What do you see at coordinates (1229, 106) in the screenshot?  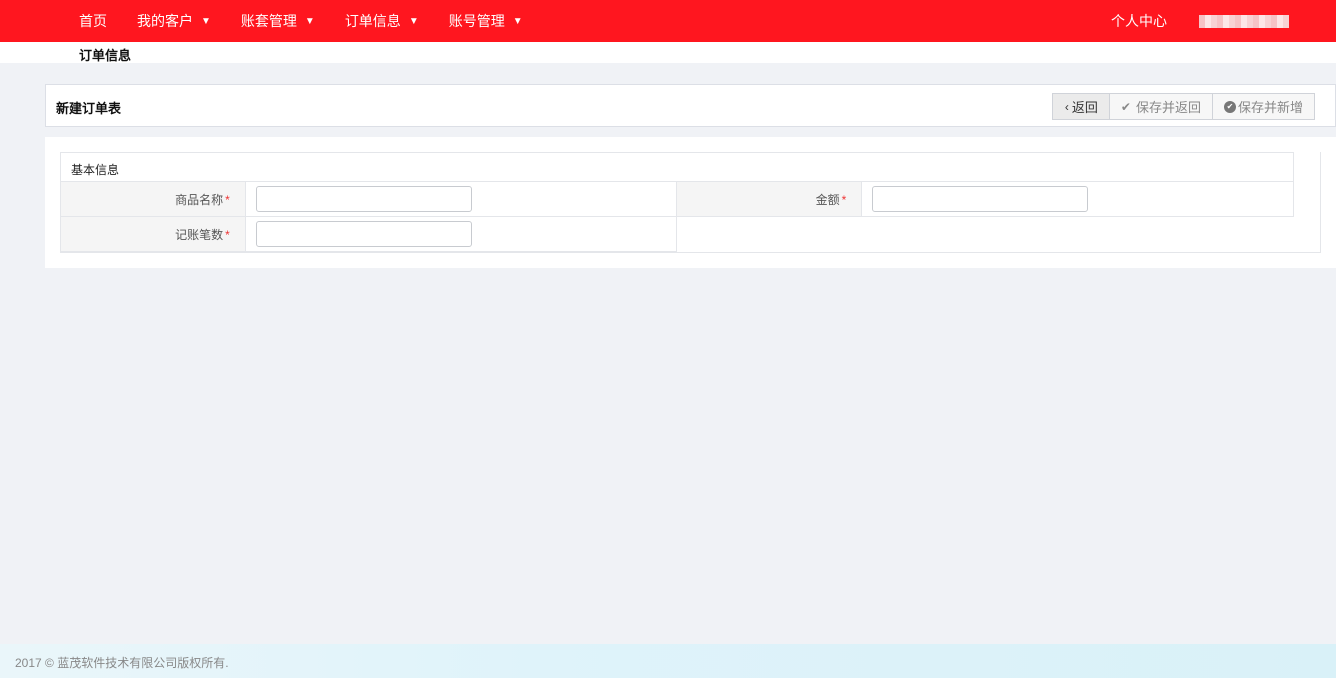 I see `check-circle-icon: ✔` at bounding box center [1229, 106].